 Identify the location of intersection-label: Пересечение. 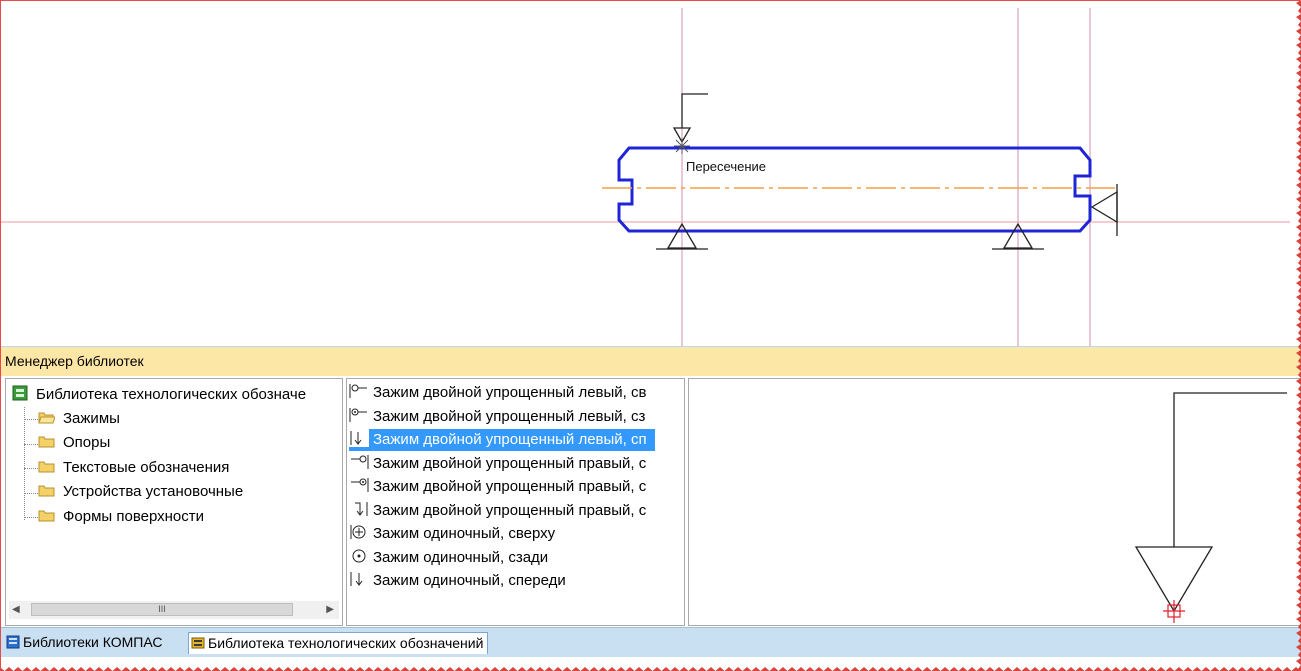
(726, 166).